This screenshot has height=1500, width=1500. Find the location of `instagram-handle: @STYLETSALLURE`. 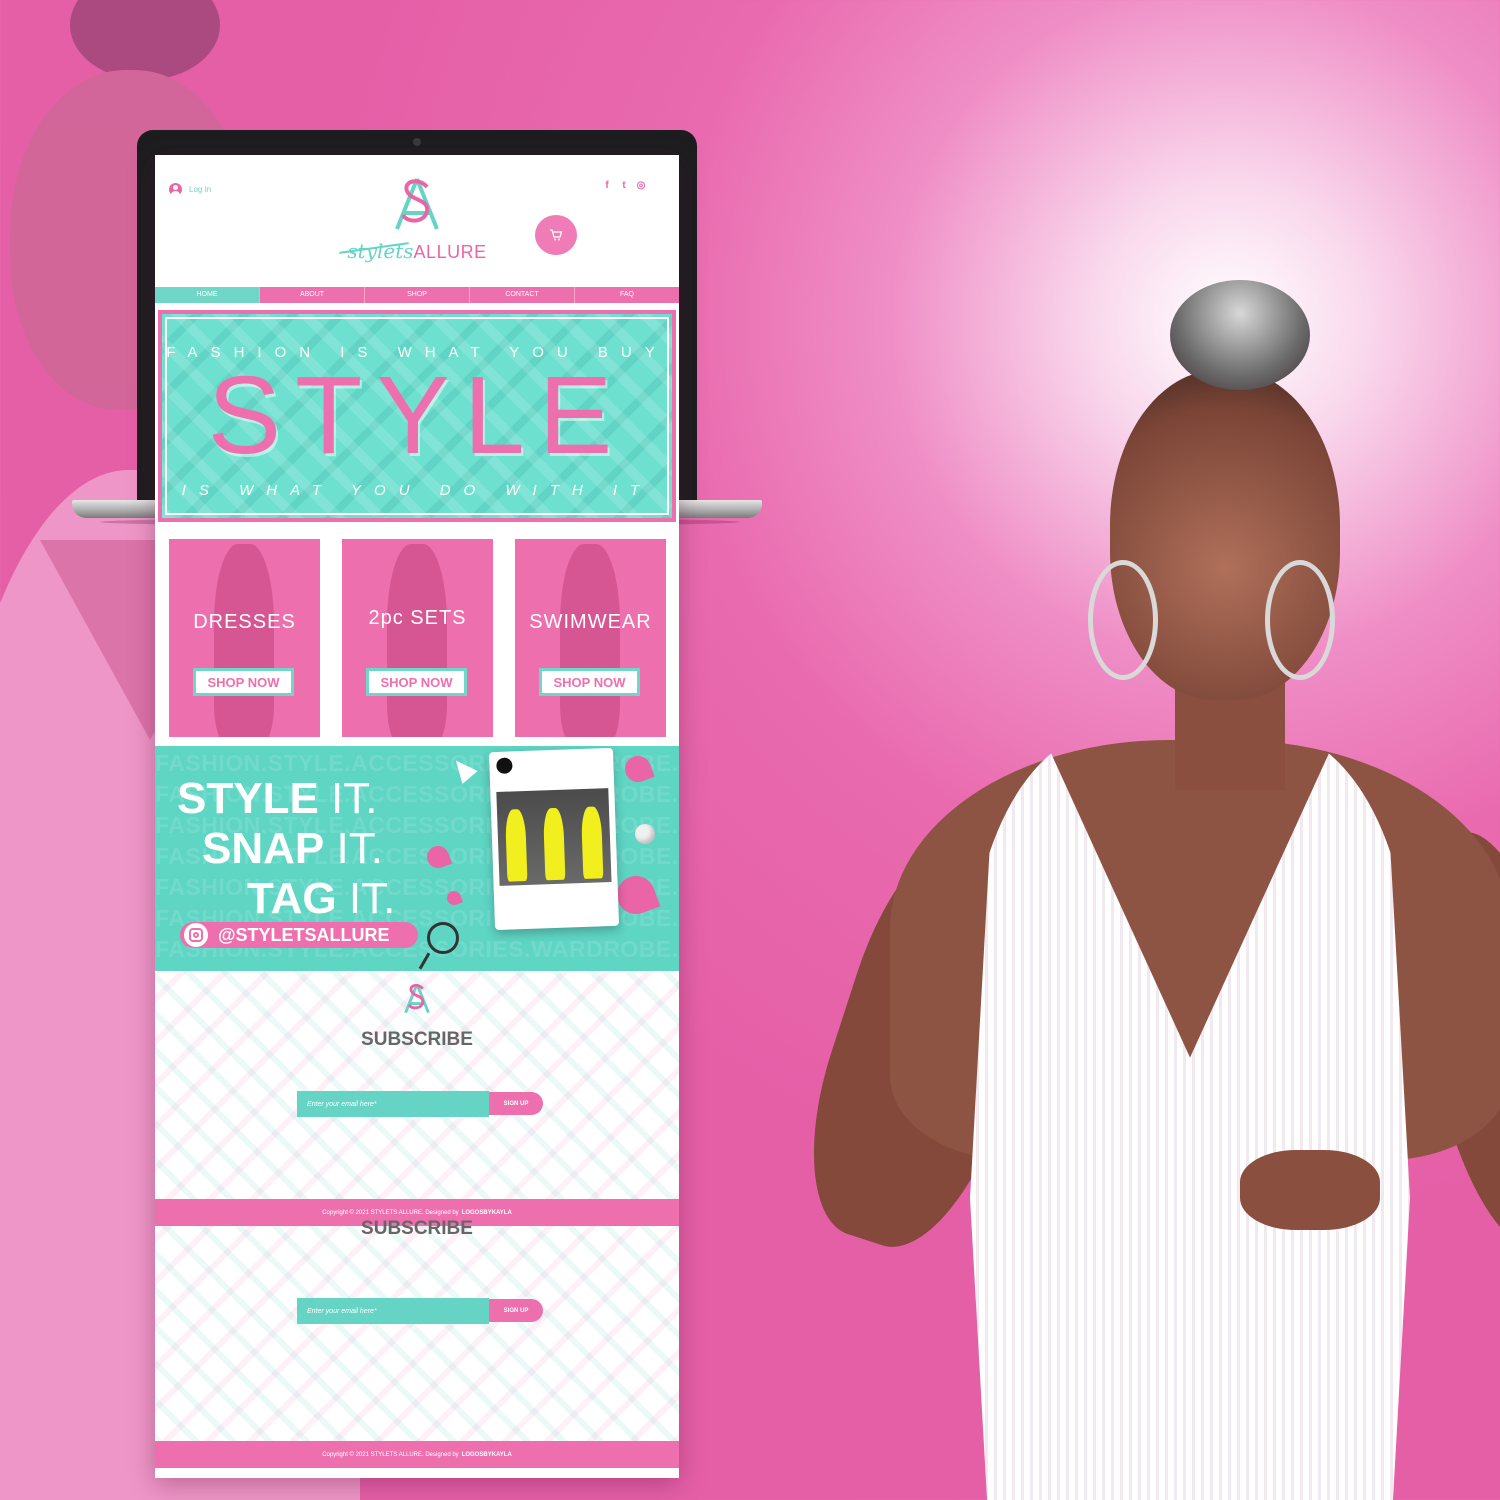

instagram-handle: @STYLETSALLURE is located at coordinates (304, 934).